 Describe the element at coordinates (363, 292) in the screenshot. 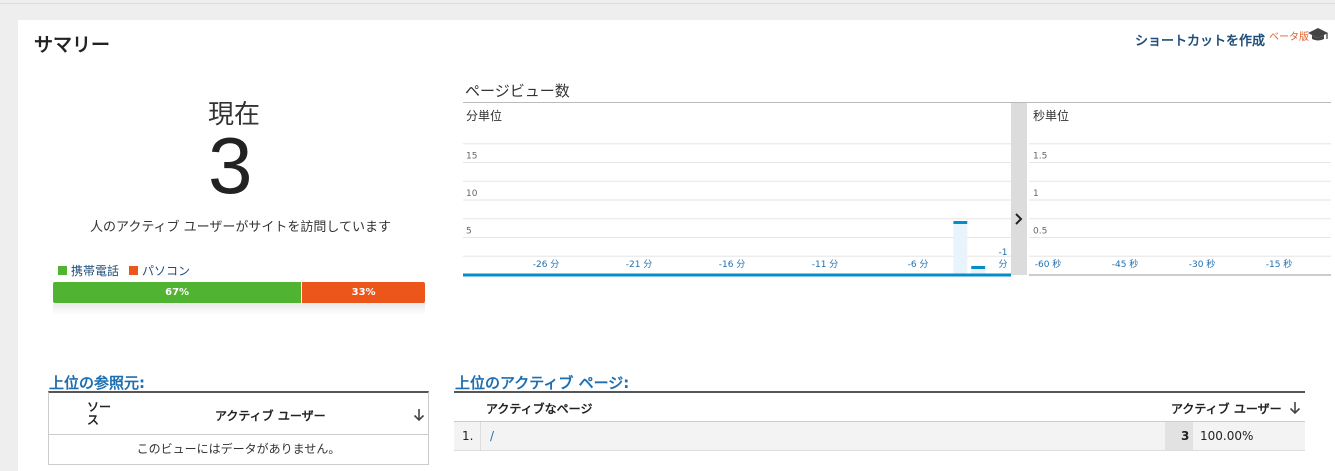

I see `device-bar-desktop: 33%` at that location.